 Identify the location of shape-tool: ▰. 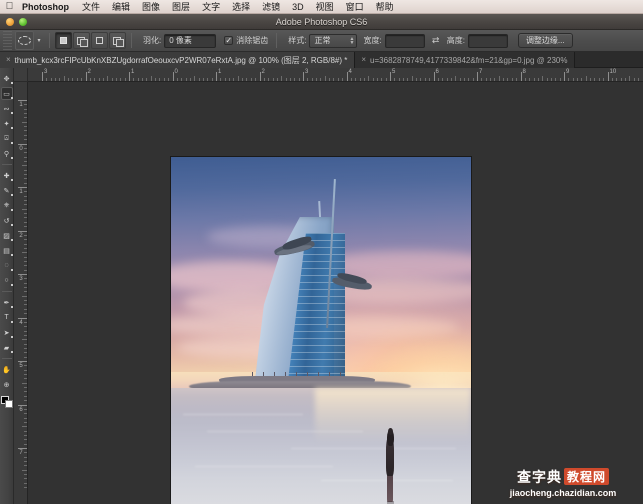
(7, 347).